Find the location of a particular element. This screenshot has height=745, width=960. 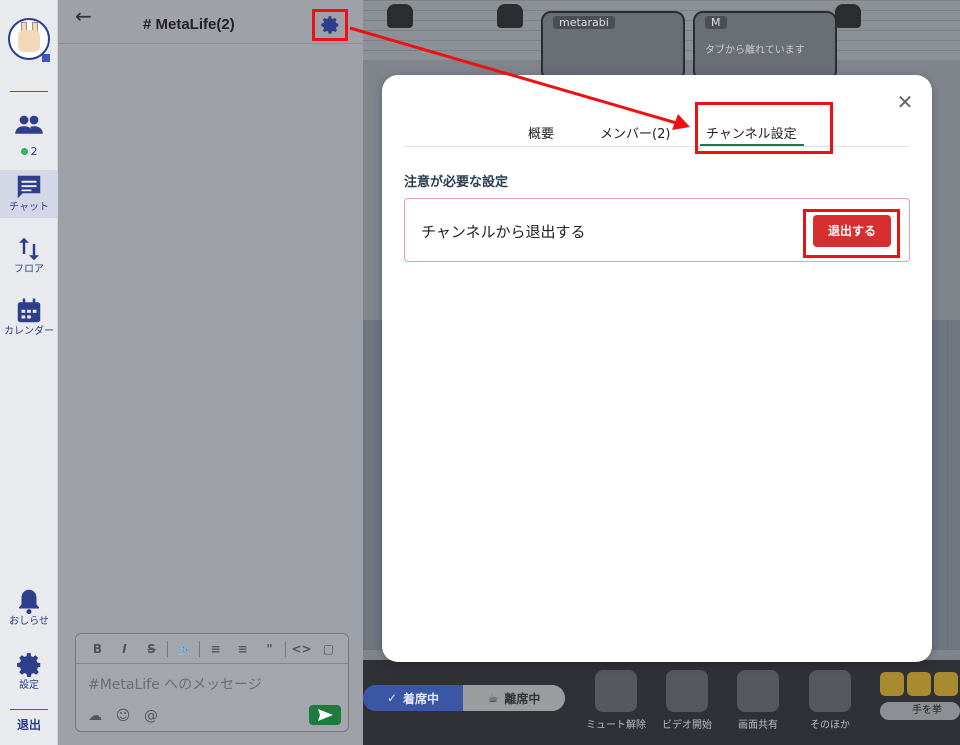

nav-item-floor: フロア is located at coordinates (29, 255).